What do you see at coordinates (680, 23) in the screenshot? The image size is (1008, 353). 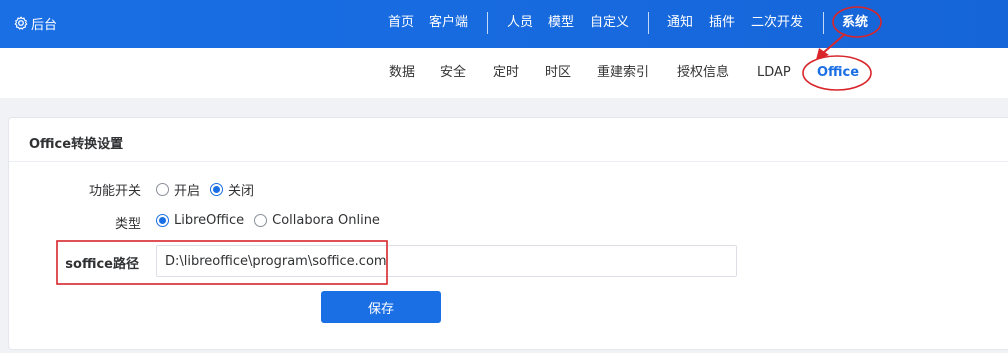 I see `nav-item-notify: 通知` at bounding box center [680, 23].